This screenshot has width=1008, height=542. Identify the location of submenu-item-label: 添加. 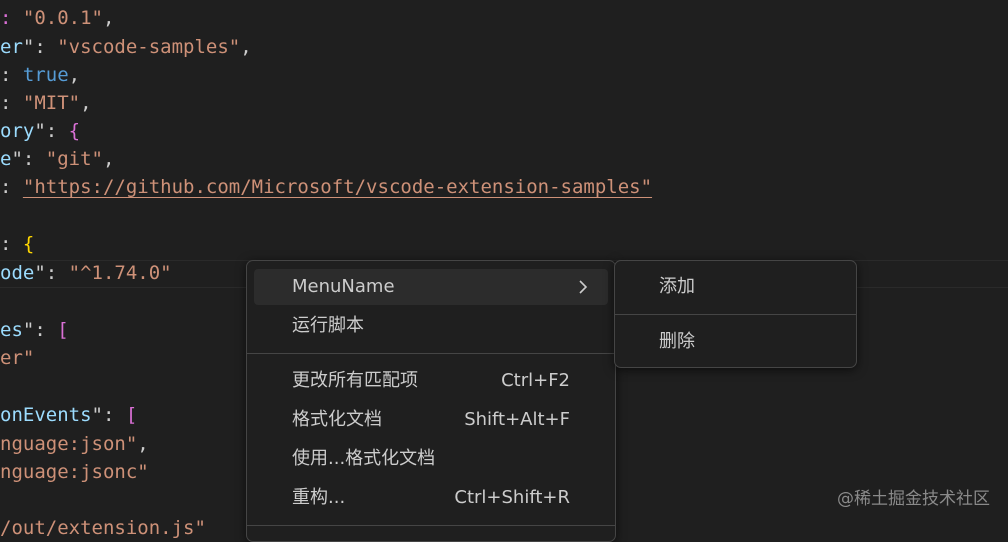
(677, 286).